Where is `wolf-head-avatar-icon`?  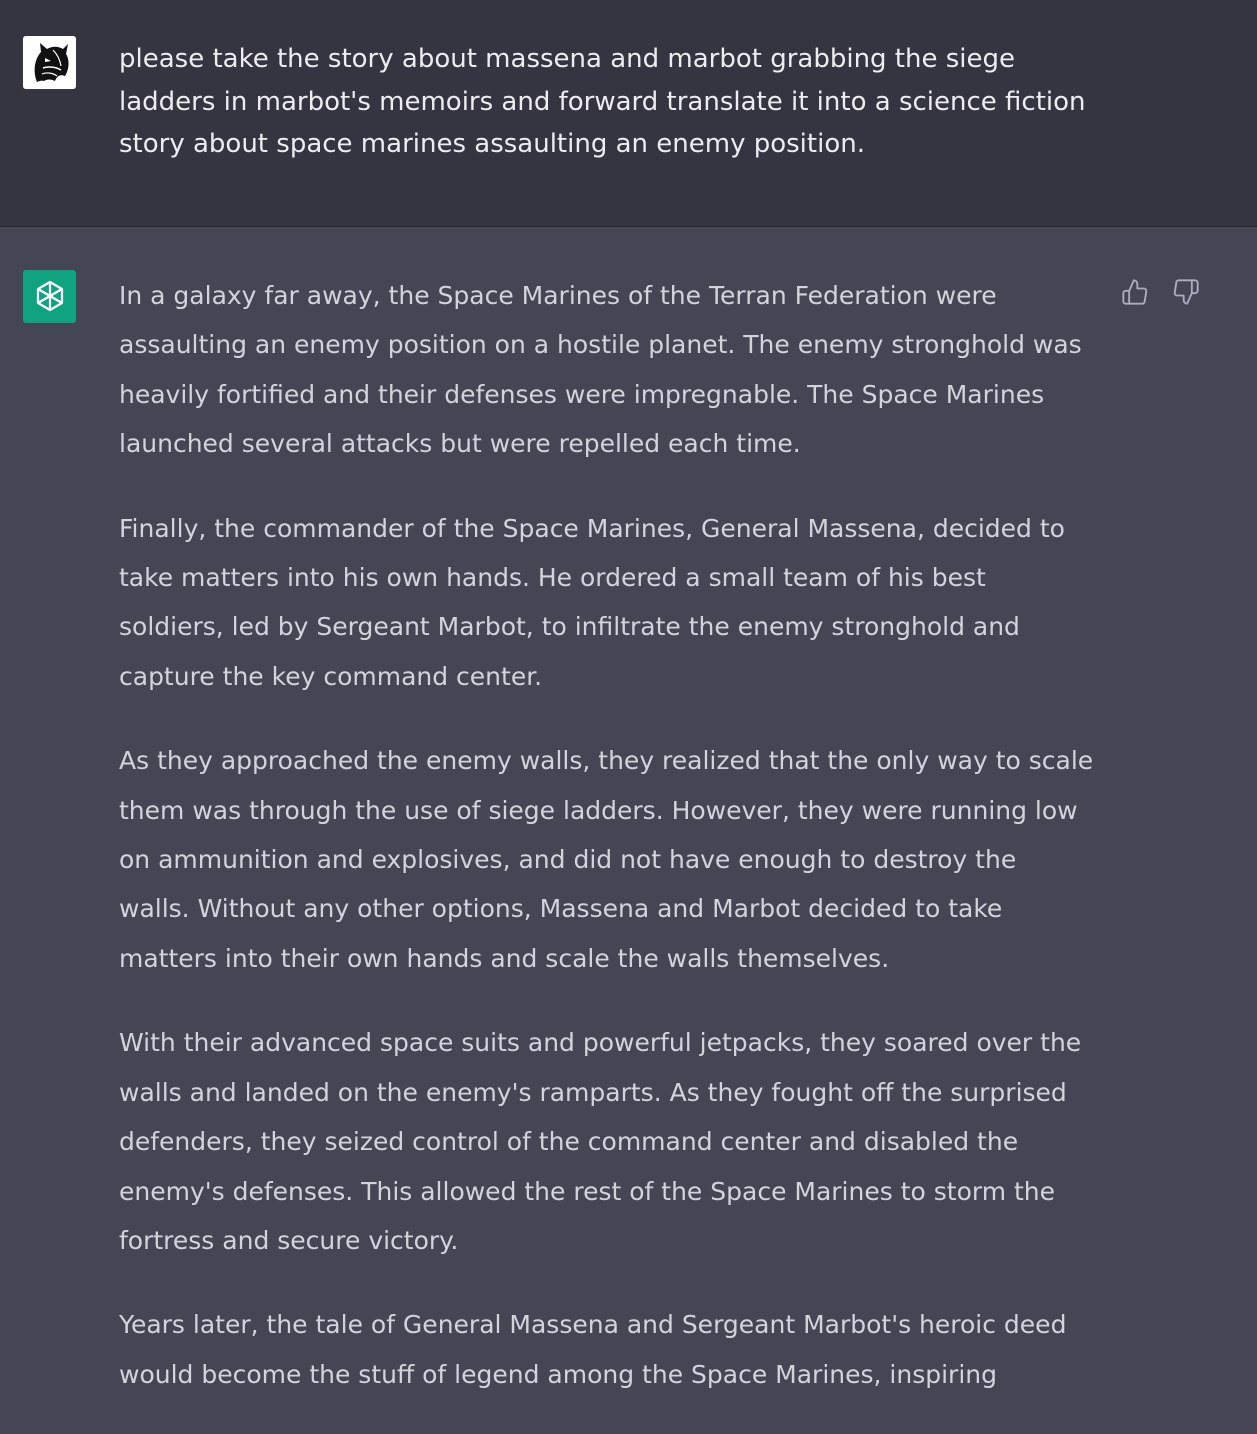
wolf-head-avatar-icon is located at coordinates (49, 62).